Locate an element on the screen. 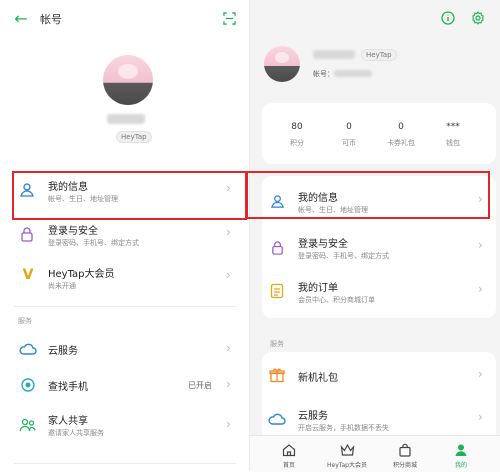 This screenshot has height=472, width=500. row-label: 新机礼包 is located at coordinates (318, 378).